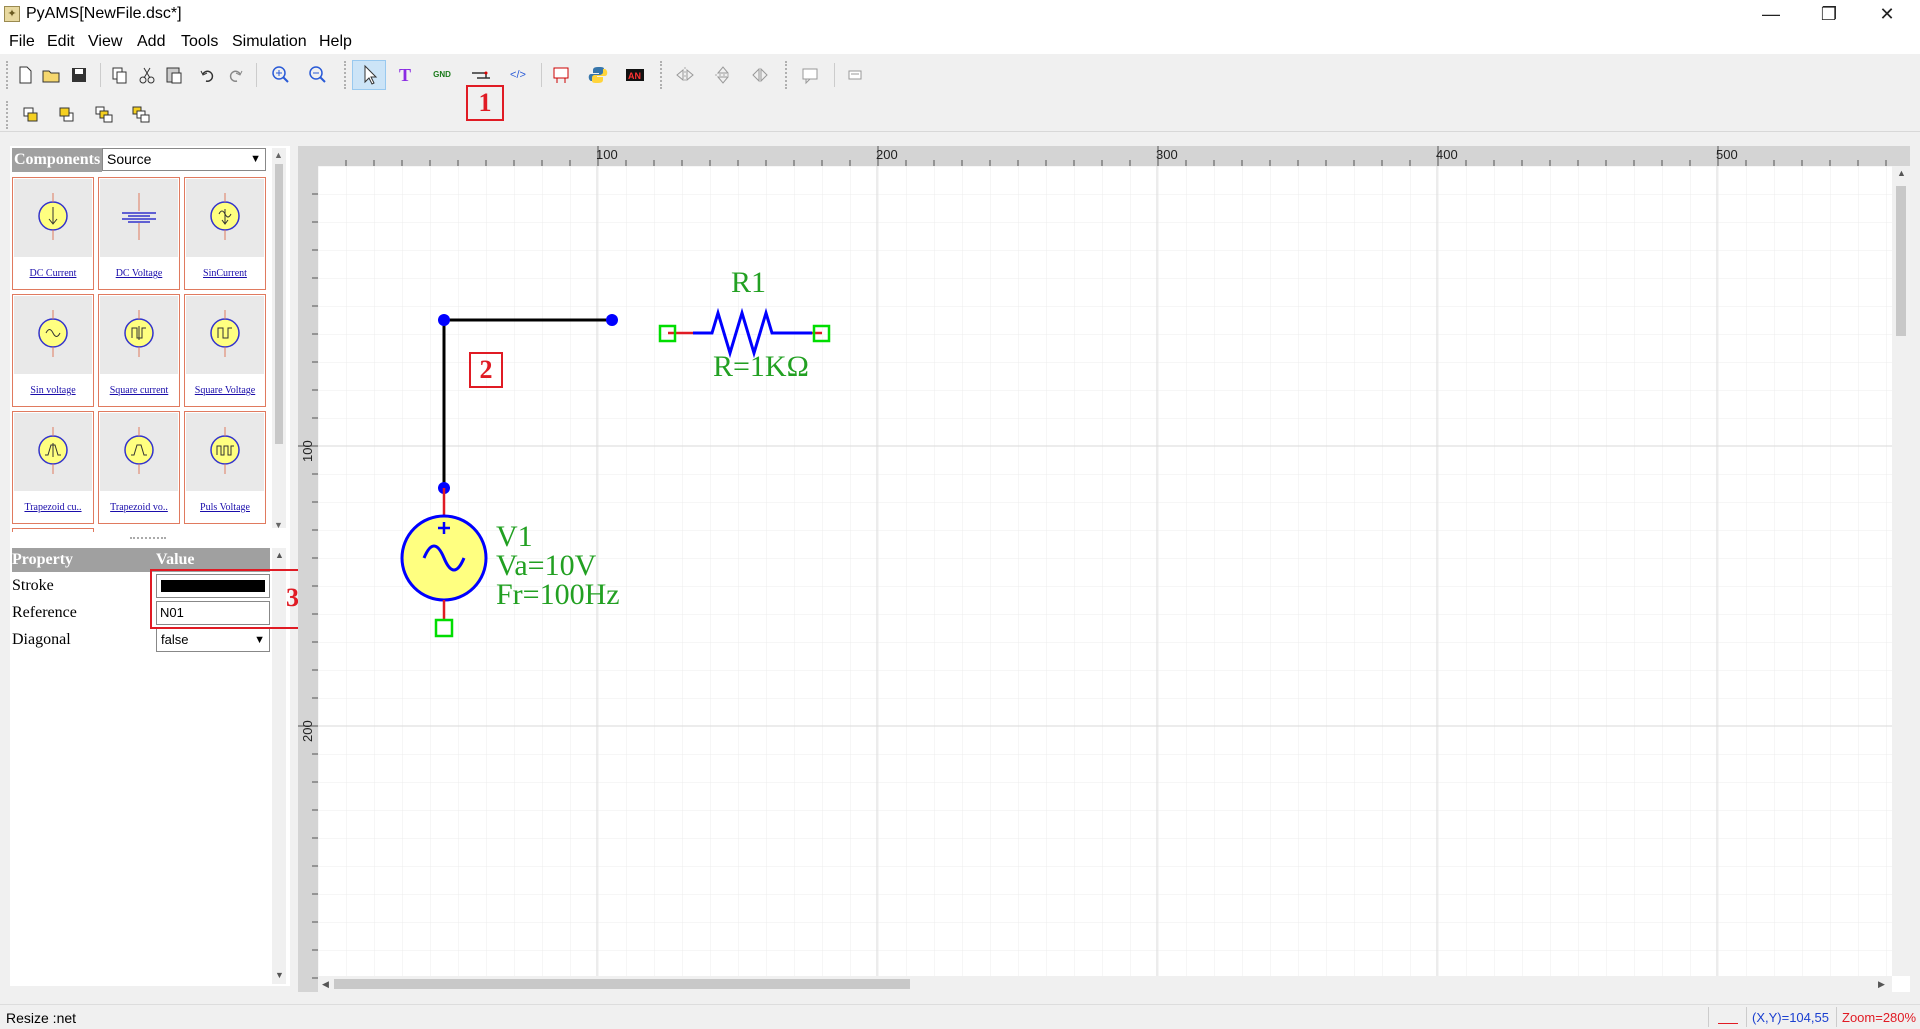 The image size is (1920, 1029). What do you see at coordinates (855, 75) in the screenshot?
I see `window-icon` at bounding box center [855, 75].